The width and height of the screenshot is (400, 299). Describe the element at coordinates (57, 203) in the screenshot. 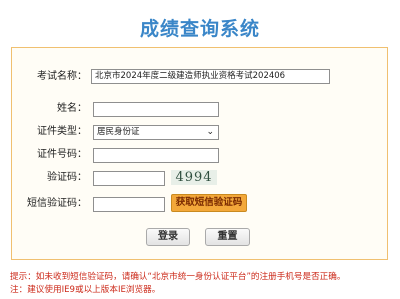

I see `sms-code-label: 短信验证码：` at that location.